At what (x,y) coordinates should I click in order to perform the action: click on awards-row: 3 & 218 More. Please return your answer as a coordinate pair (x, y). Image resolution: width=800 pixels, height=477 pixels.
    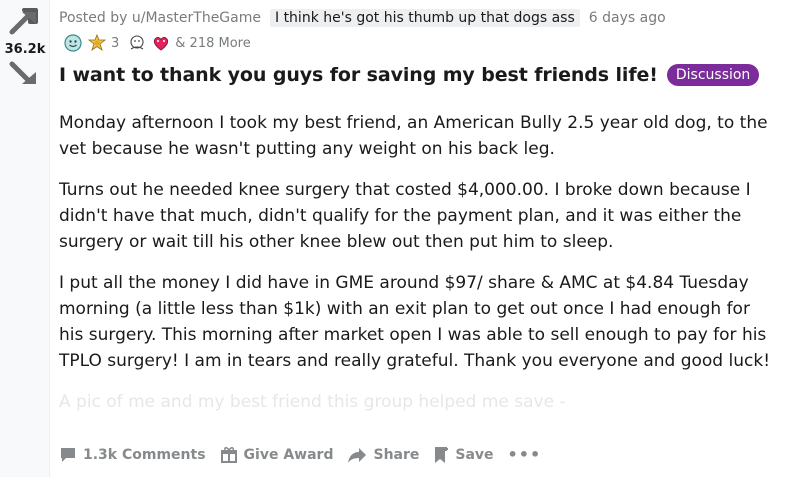
    Looking at the image, I should click on (157, 43).